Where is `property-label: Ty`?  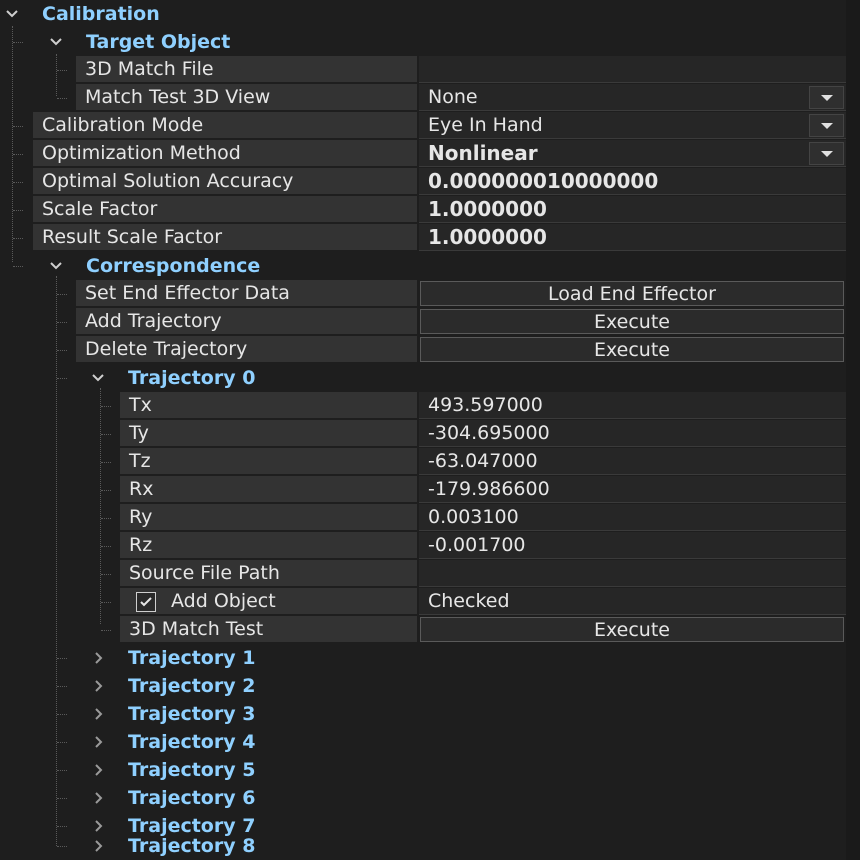 property-label: Ty is located at coordinates (268, 433).